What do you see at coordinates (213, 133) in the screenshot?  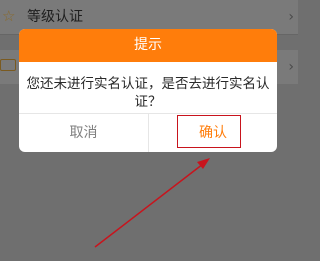 I see `confirm-button: 确认` at bounding box center [213, 133].